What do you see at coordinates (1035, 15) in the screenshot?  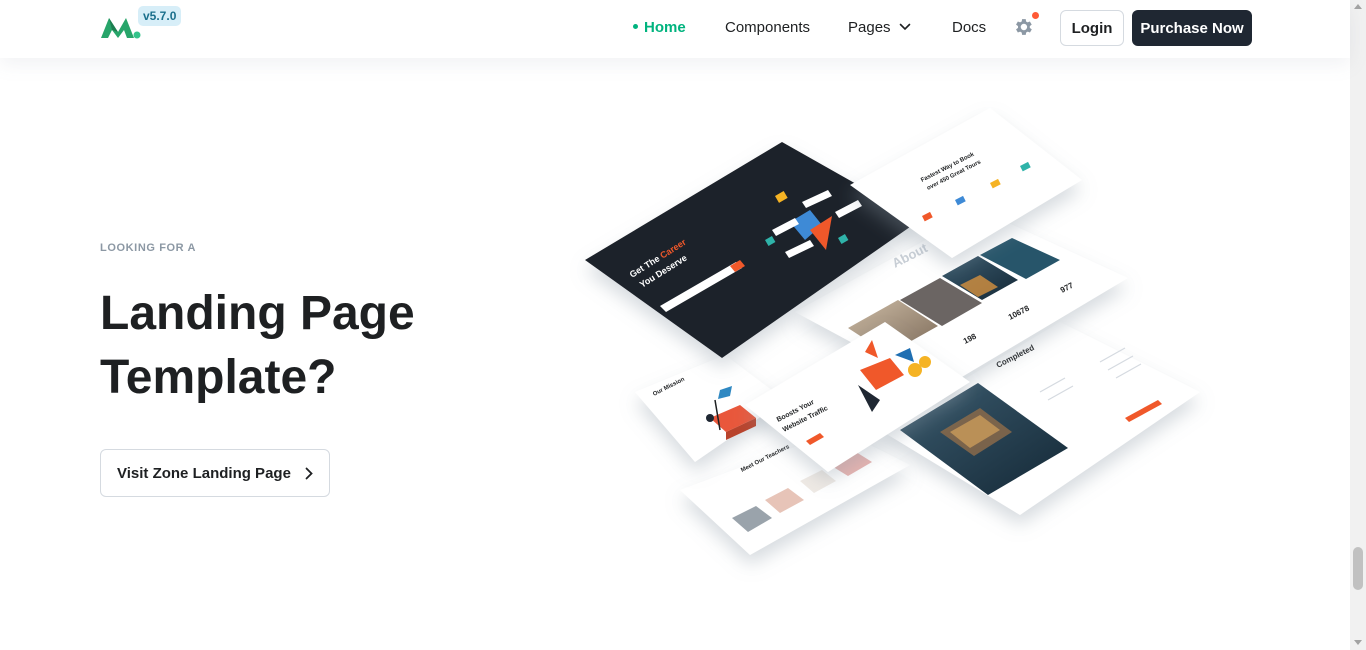 I see `notification-dot` at bounding box center [1035, 15].